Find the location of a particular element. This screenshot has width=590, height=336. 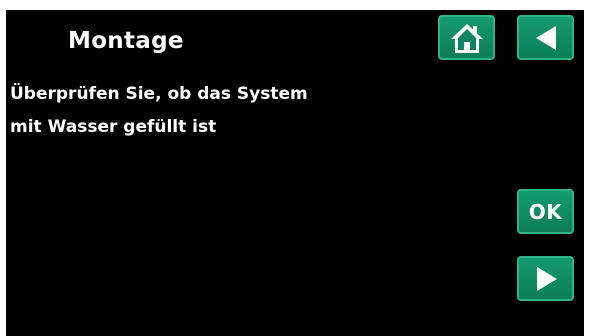

ok-button-label: OK is located at coordinates (545, 211).